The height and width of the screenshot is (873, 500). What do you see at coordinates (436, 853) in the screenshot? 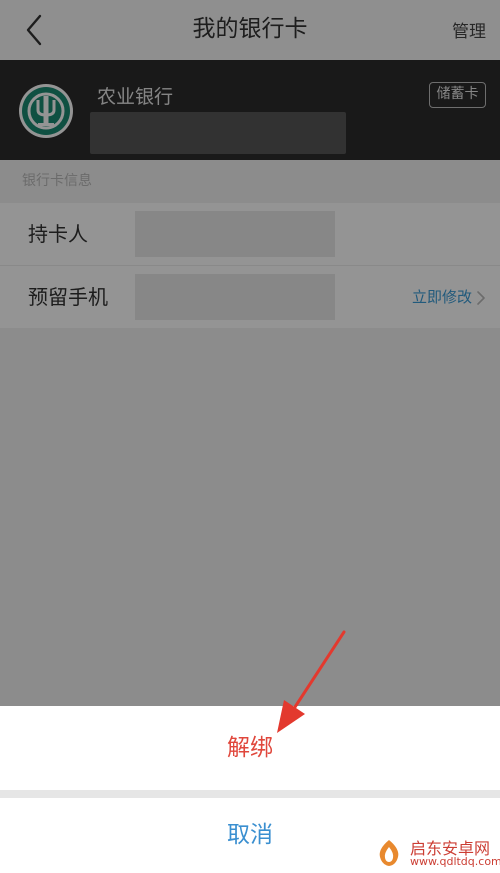
I see `site-watermark: 启东安卓网 www.qdltdq.com` at bounding box center [436, 853].